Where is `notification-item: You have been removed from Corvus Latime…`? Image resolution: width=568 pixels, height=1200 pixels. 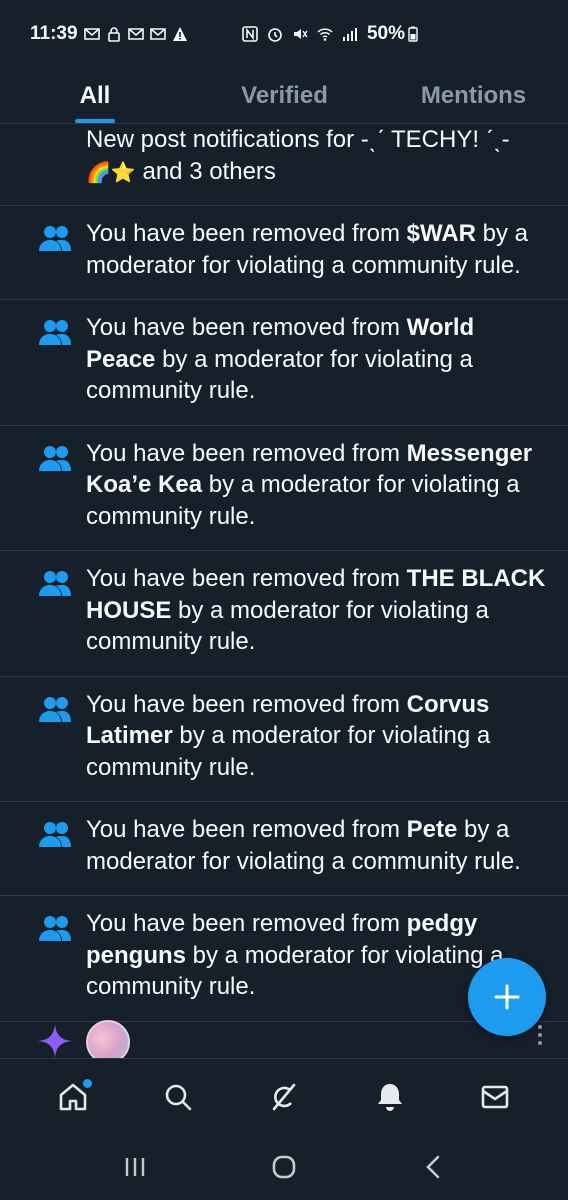
notification-item: You have been removed from Corvus Latime… is located at coordinates (284, 739).